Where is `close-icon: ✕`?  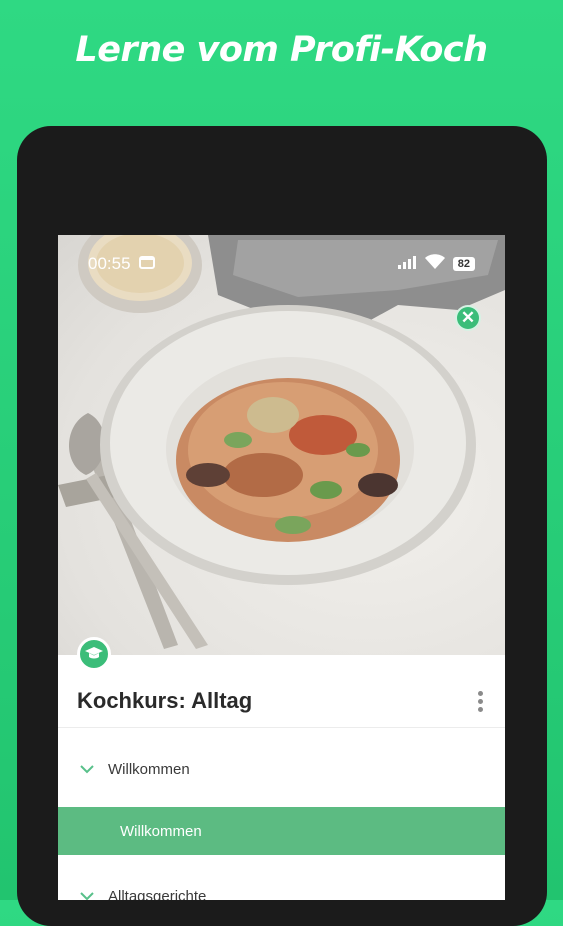
close-icon: ✕ is located at coordinates (468, 317).